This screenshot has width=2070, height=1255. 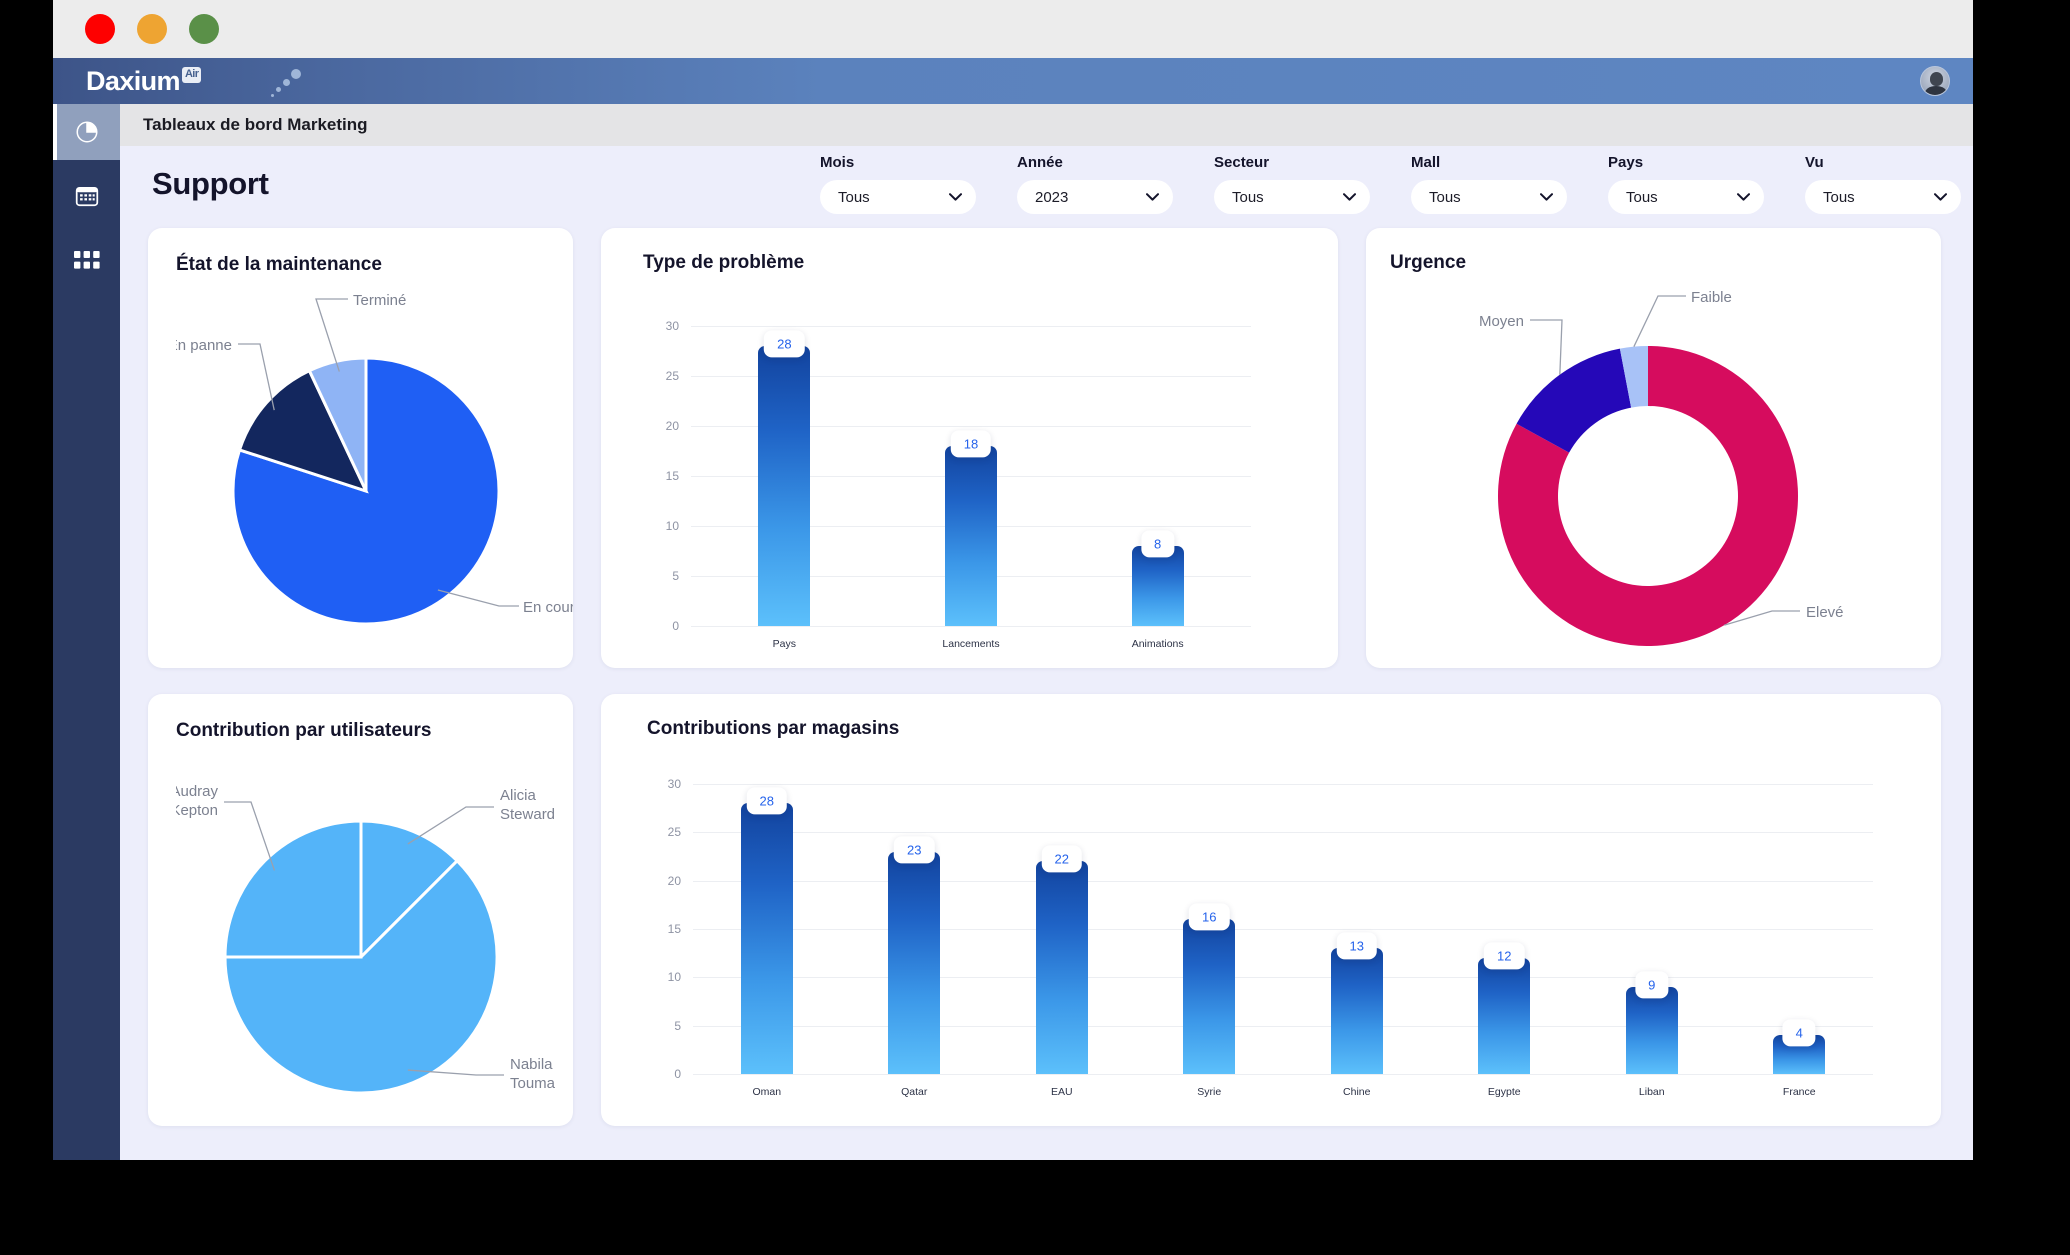 I want to click on filter-label-annee: Année, so click(x=1040, y=162).